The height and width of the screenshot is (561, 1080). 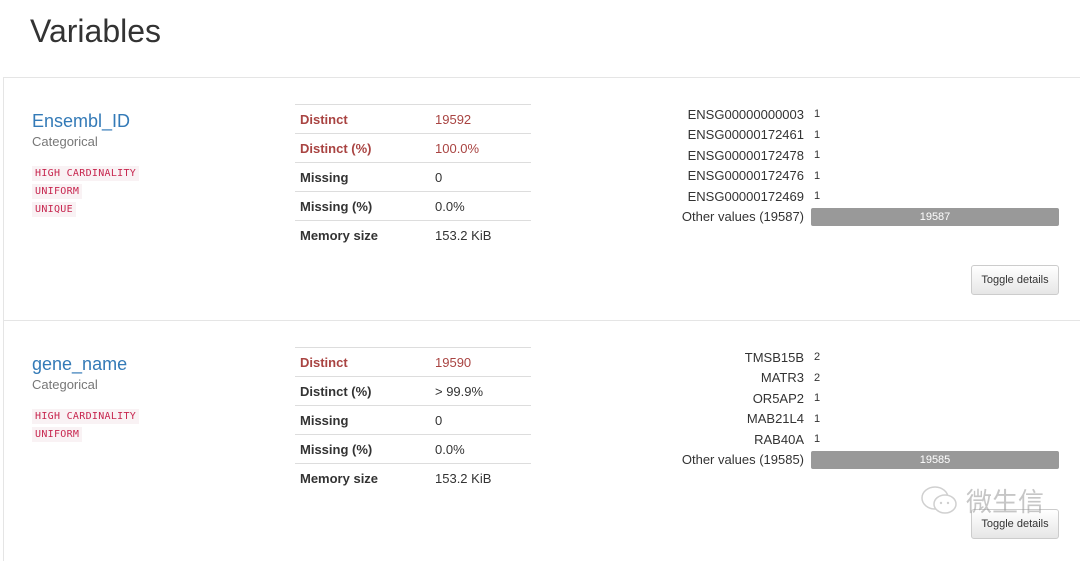 What do you see at coordinates (851, 378) in the screenshot?
I see `frequency-row: MATR3 2` at bounding box center [851, 378].